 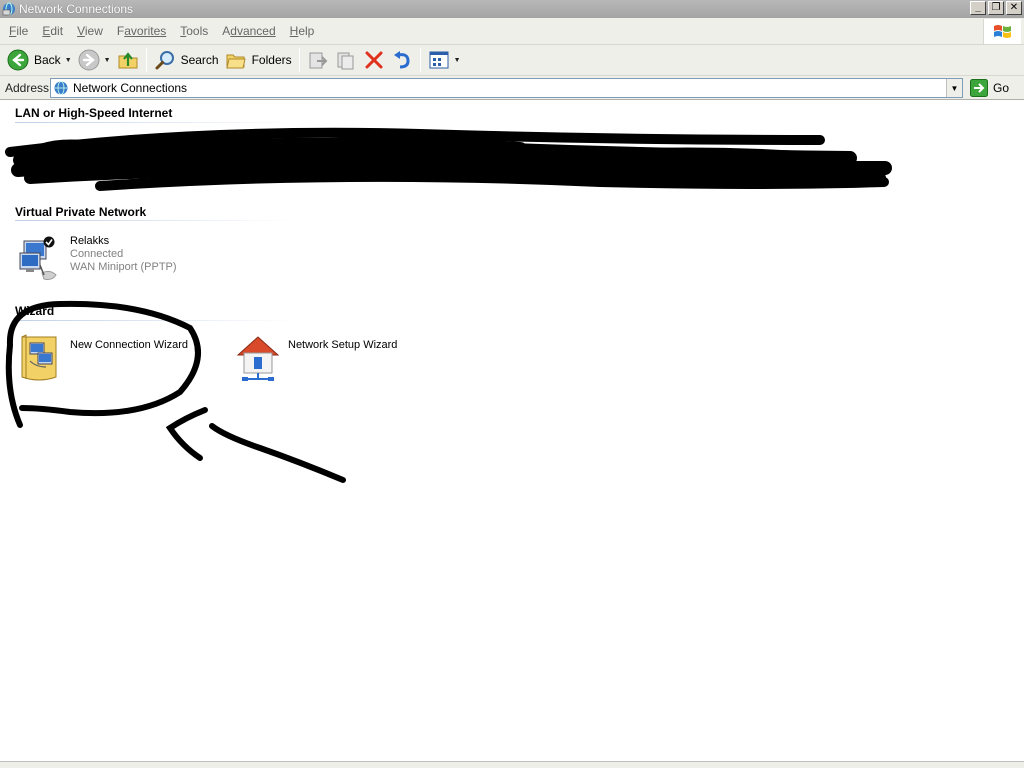 I want to click on copy-to-button, so click(x=346, y=60).